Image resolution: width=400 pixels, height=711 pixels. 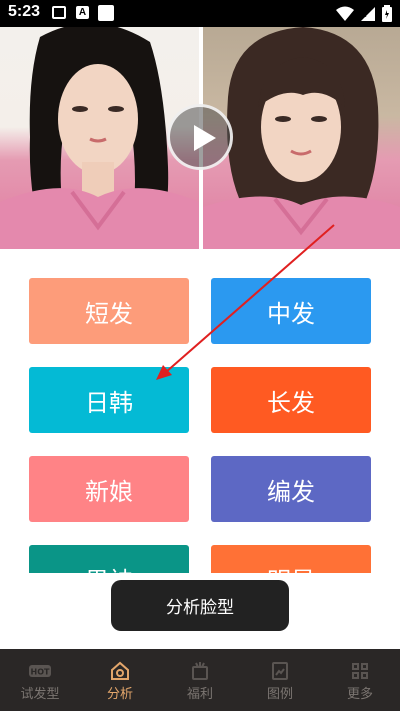 I want to click on nav-label: 图例, so click(x=279, y=694).